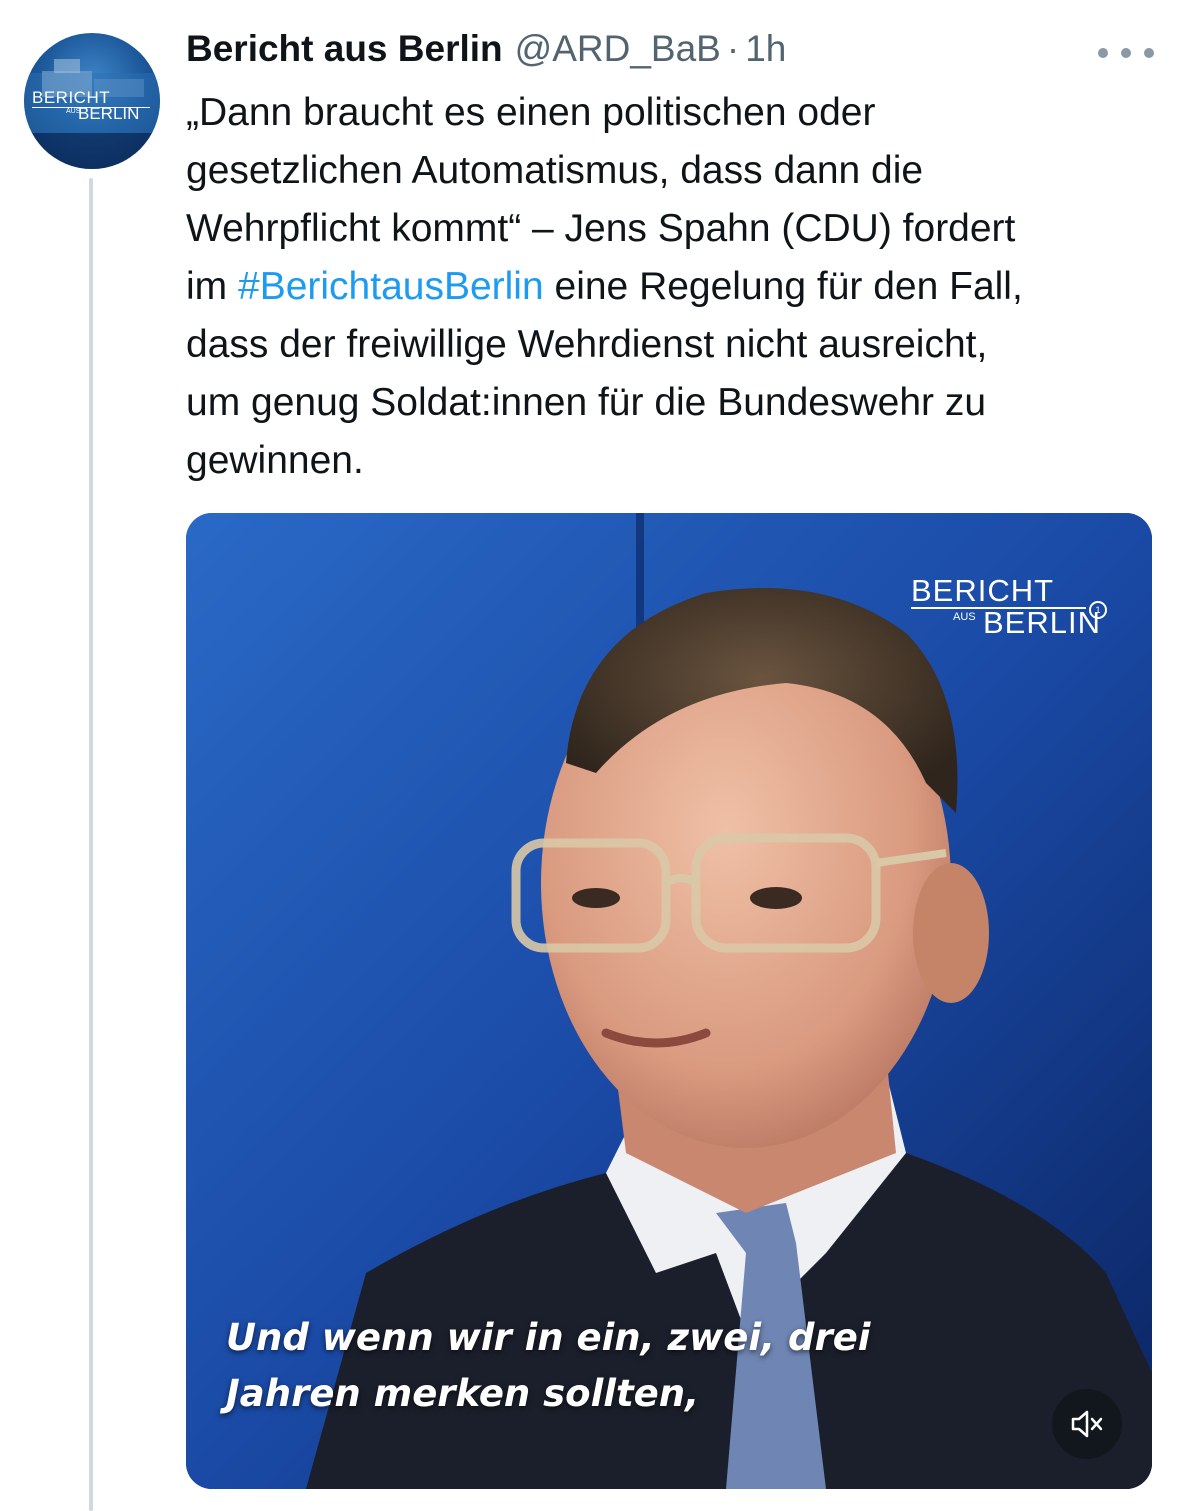 This screenshot has height=1511, width=1179. Describe the element at coordinates (212, 286) in the screenshot. I see `tweet-text-prefix: im` at that location.